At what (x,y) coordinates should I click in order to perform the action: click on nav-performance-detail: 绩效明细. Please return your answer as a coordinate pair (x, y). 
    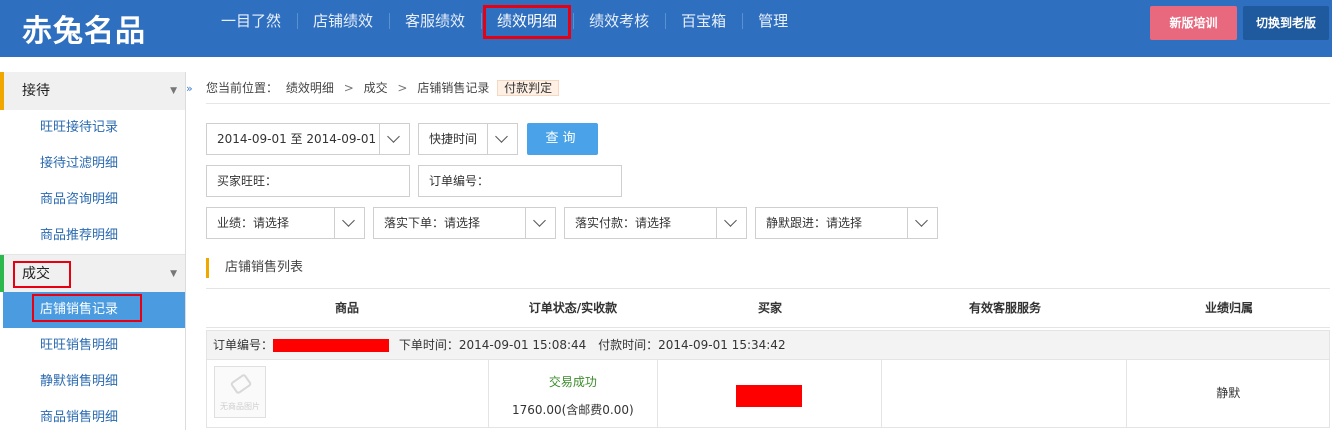
    Looking at the image, I should click on (527, 21).